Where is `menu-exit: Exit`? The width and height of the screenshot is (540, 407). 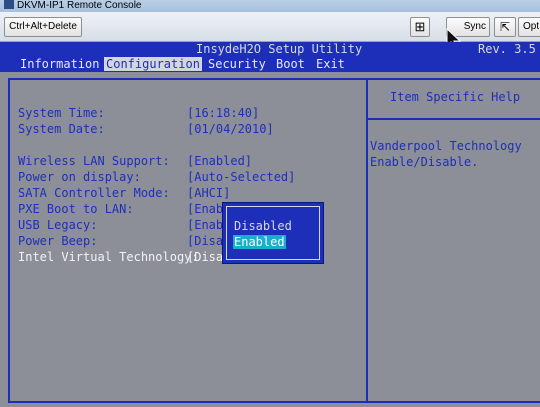 menu-exit: Exit is located at coordinates (330, 64).